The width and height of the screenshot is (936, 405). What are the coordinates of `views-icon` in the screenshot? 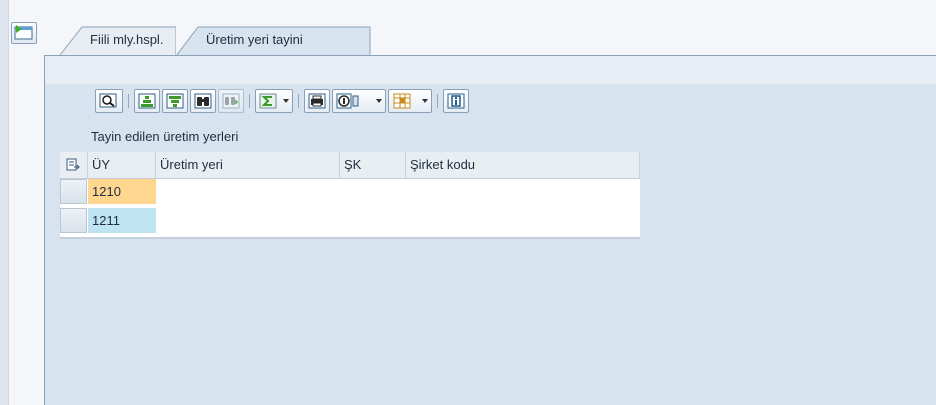 It's located at (347, 101).